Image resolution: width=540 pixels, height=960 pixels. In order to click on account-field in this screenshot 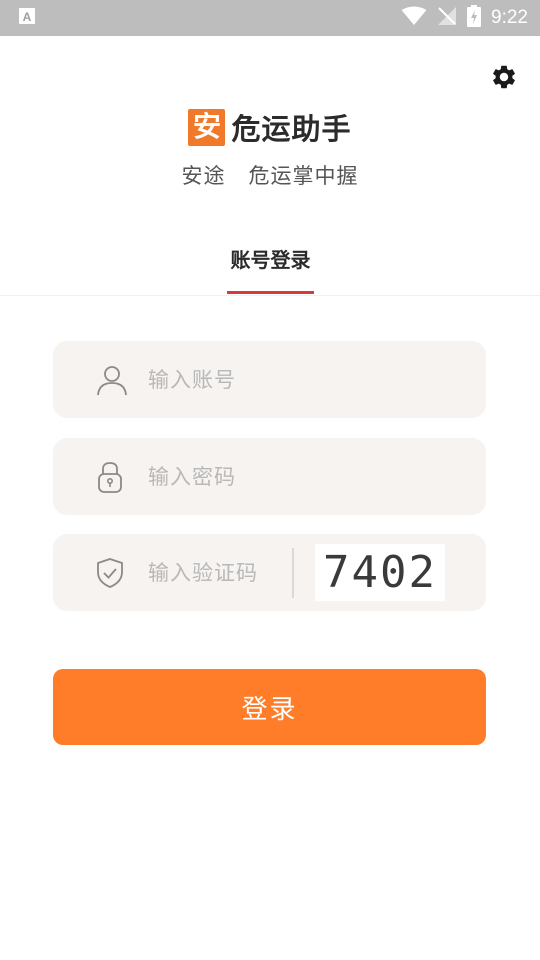, I will do `click(269, 379)`.